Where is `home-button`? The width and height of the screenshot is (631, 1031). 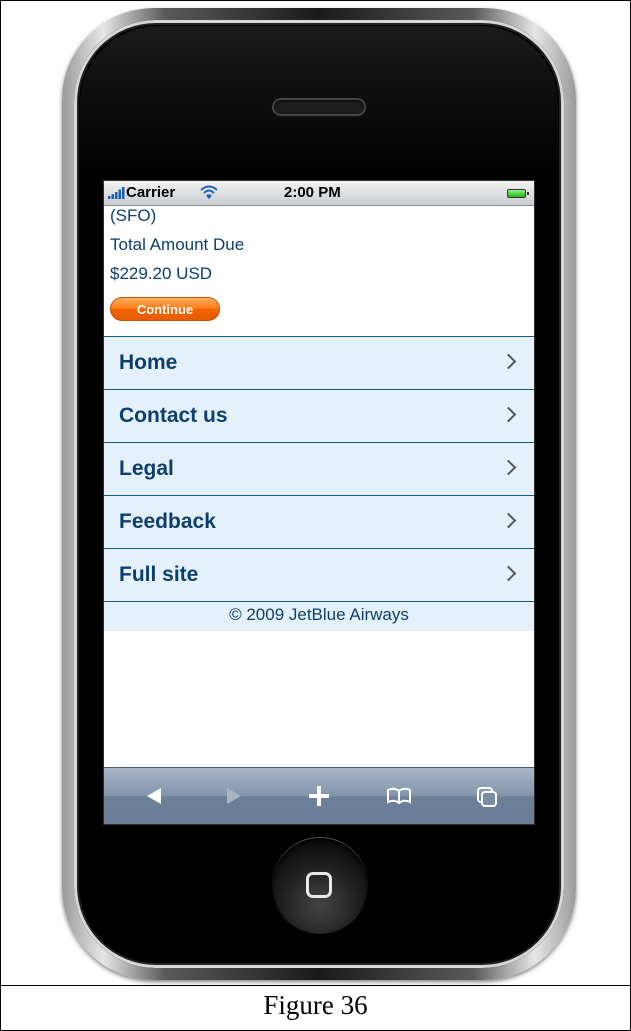 home-button is located at coordinates (320, 886).